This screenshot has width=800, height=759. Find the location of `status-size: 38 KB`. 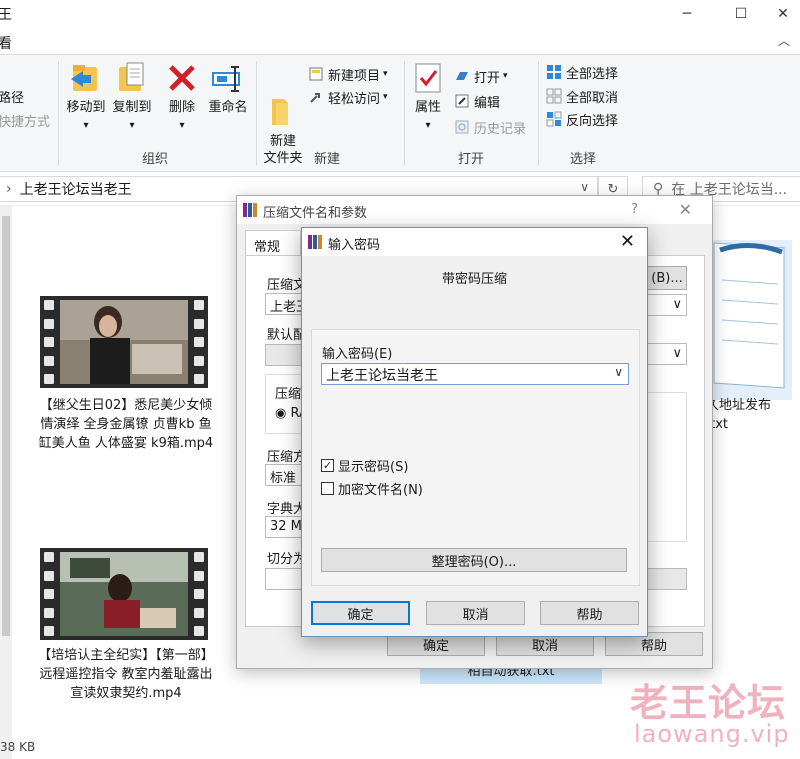

status-size: 38 KB is located at coordinates (18, 747).